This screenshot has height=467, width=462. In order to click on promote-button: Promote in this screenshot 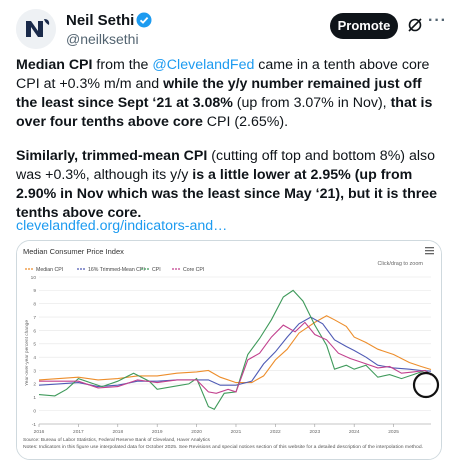, I will do `click(364, 26)`.